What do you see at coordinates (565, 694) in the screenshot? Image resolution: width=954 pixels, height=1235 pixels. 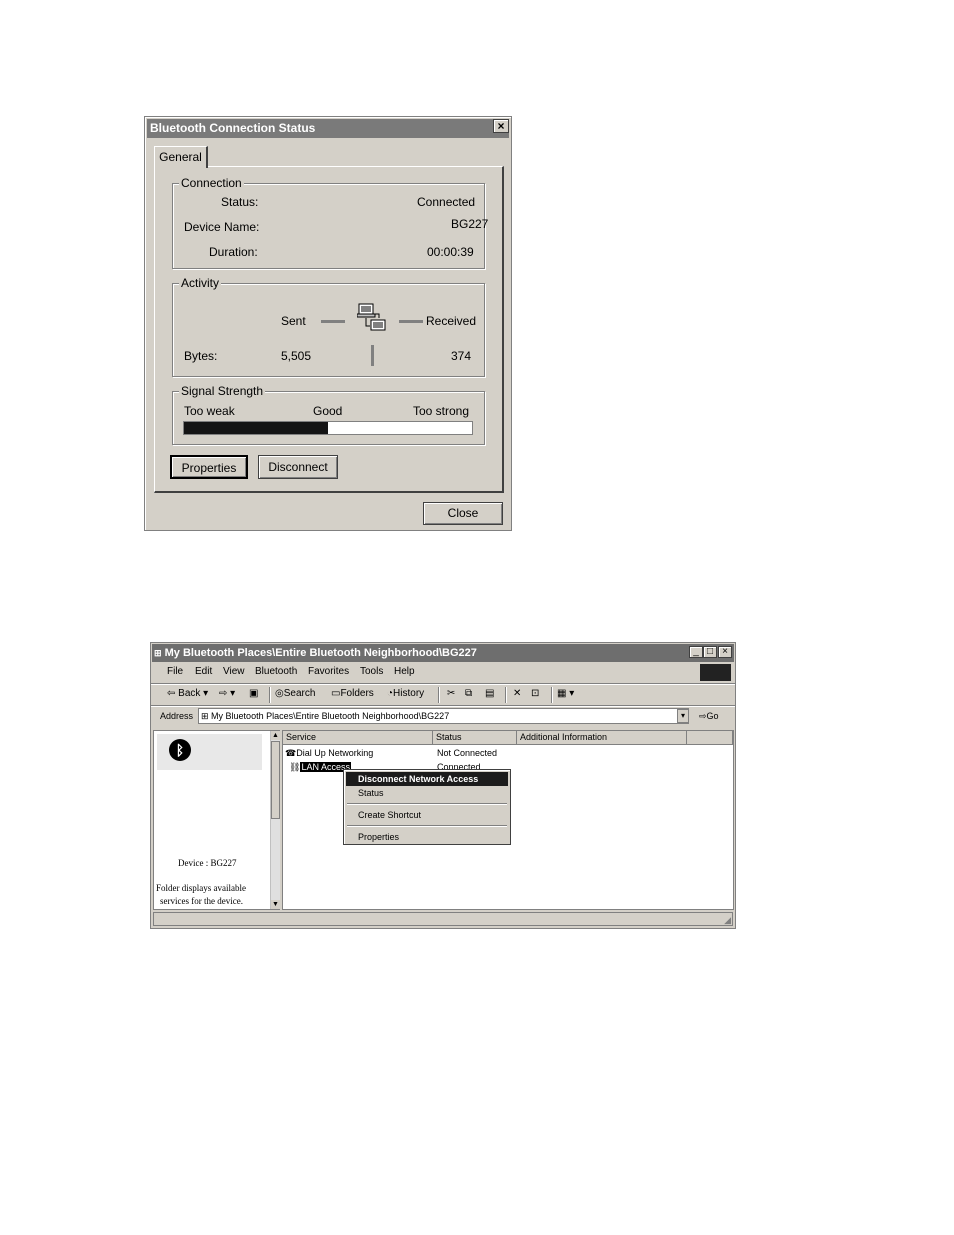 I see `views-icon: ▦ ▾` at bounding box center [565, 694].